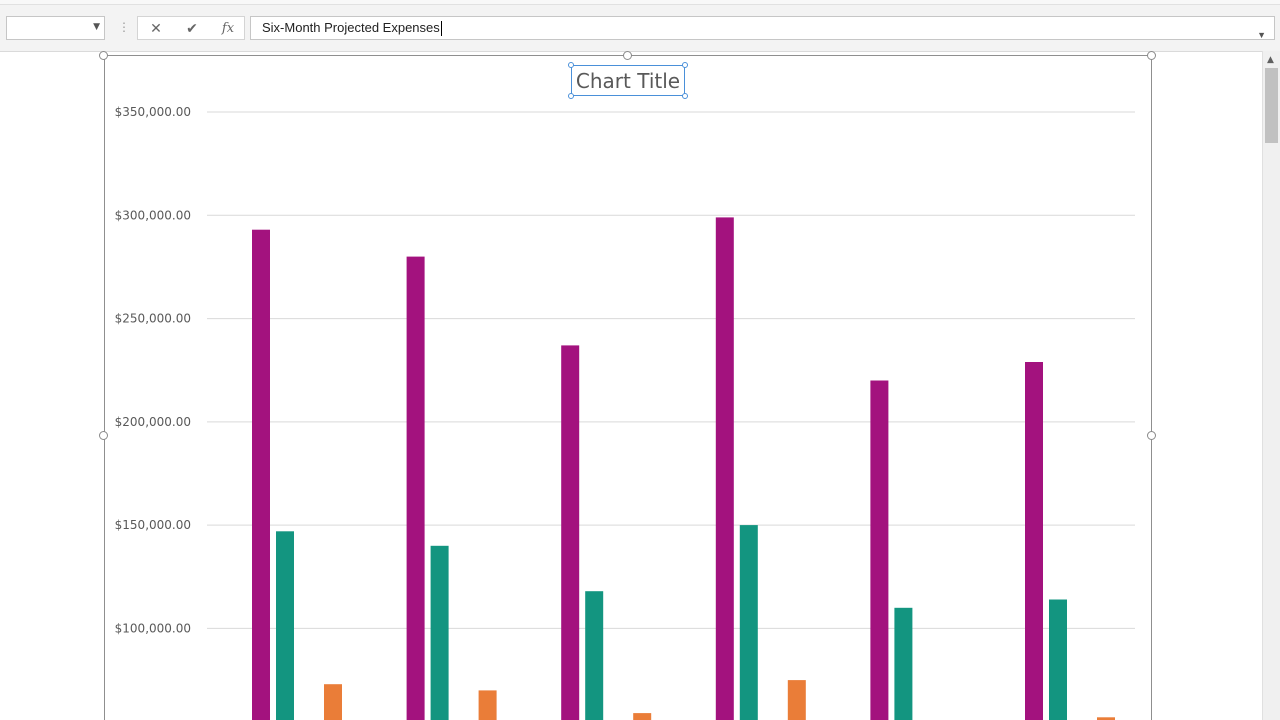  What do you see at coordinates (685, 96) in the screenshot?
I see `title-handle-bottom-right` at bounding box center [685, 96].